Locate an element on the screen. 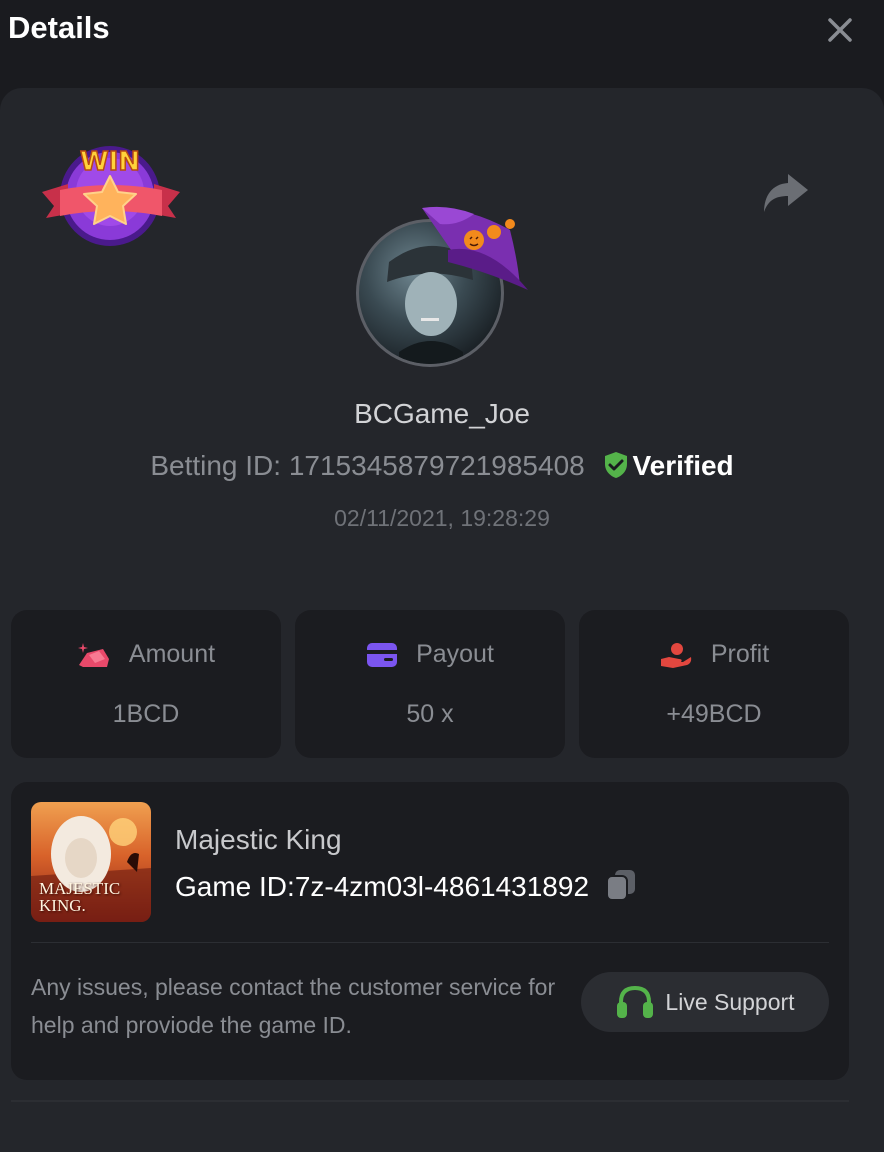  game-thumbnail: MAJESTIC KING. is located at coordinates (91, 862).